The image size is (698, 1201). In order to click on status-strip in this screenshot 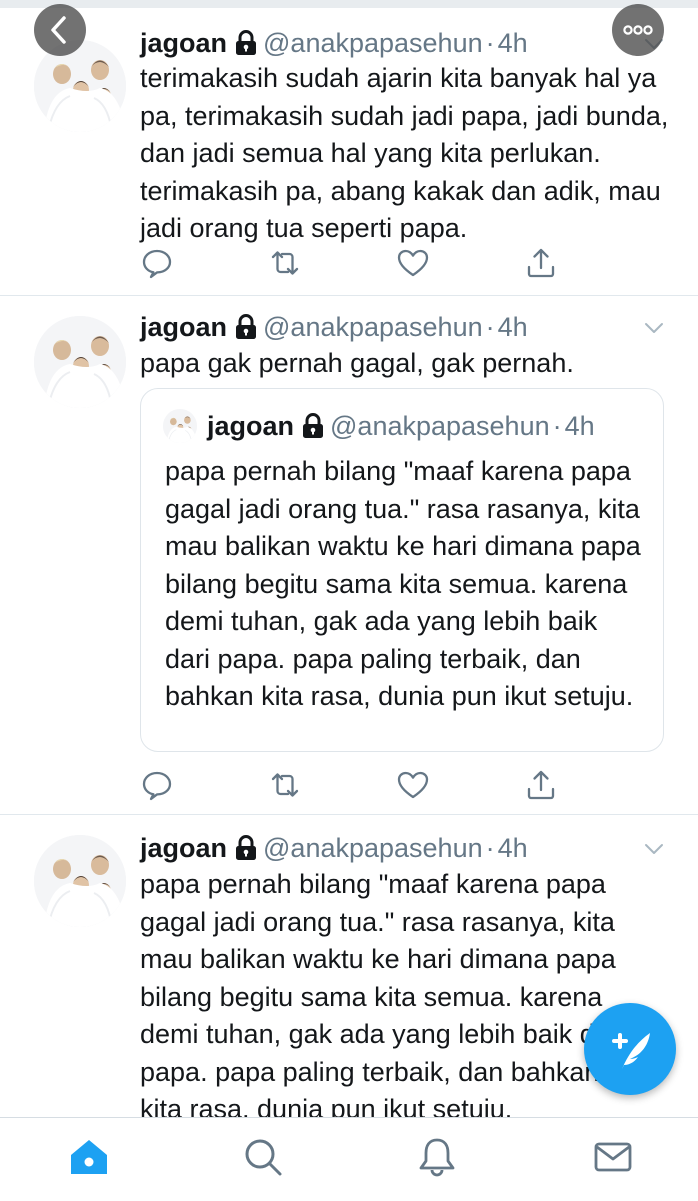, I will do `click(349, 4)`.